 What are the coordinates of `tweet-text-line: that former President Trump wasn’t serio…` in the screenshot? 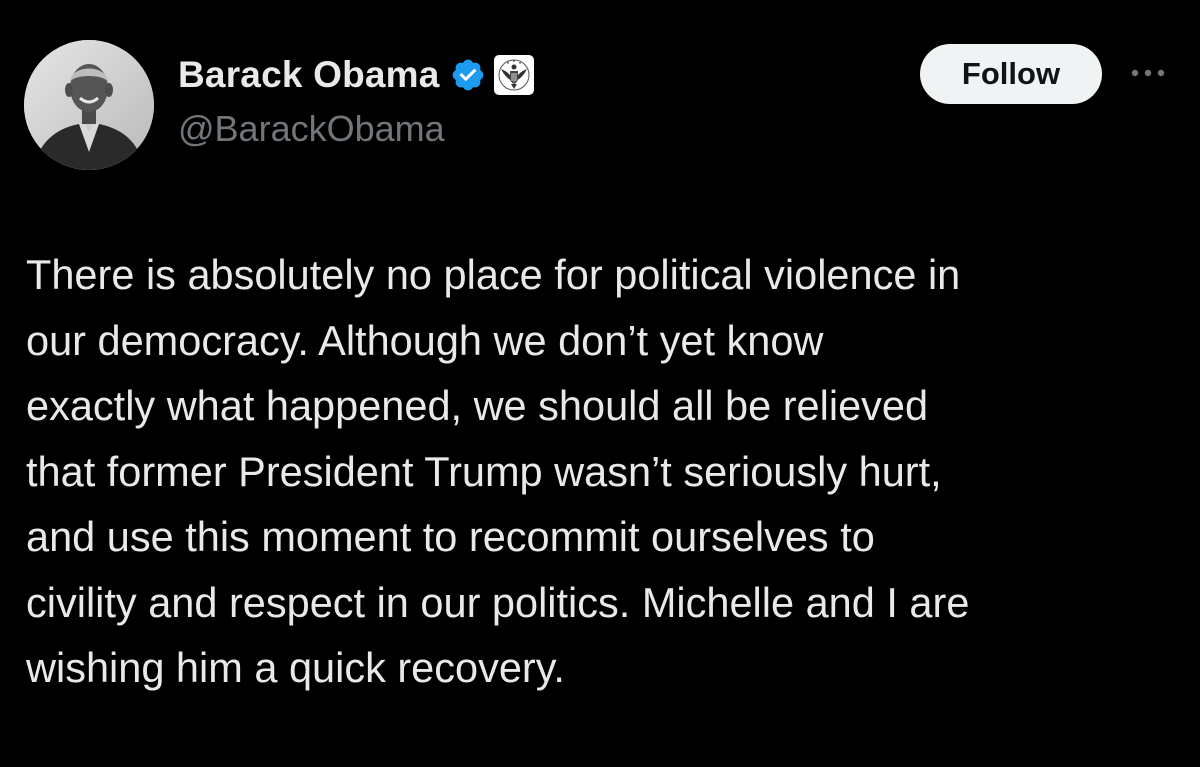 It's located at (484, 471).